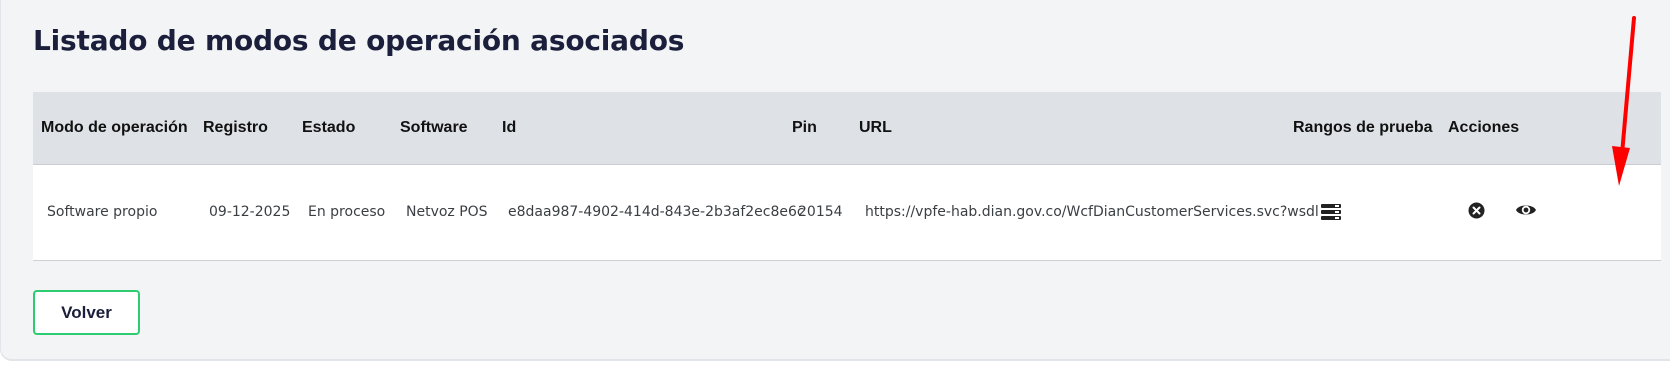 This screenshot has width=1670, height=374. What do you see at coordinates (347, 212) in the screenshot?
I see `cell-estado: En proceso` at bounding box center [347, 212].